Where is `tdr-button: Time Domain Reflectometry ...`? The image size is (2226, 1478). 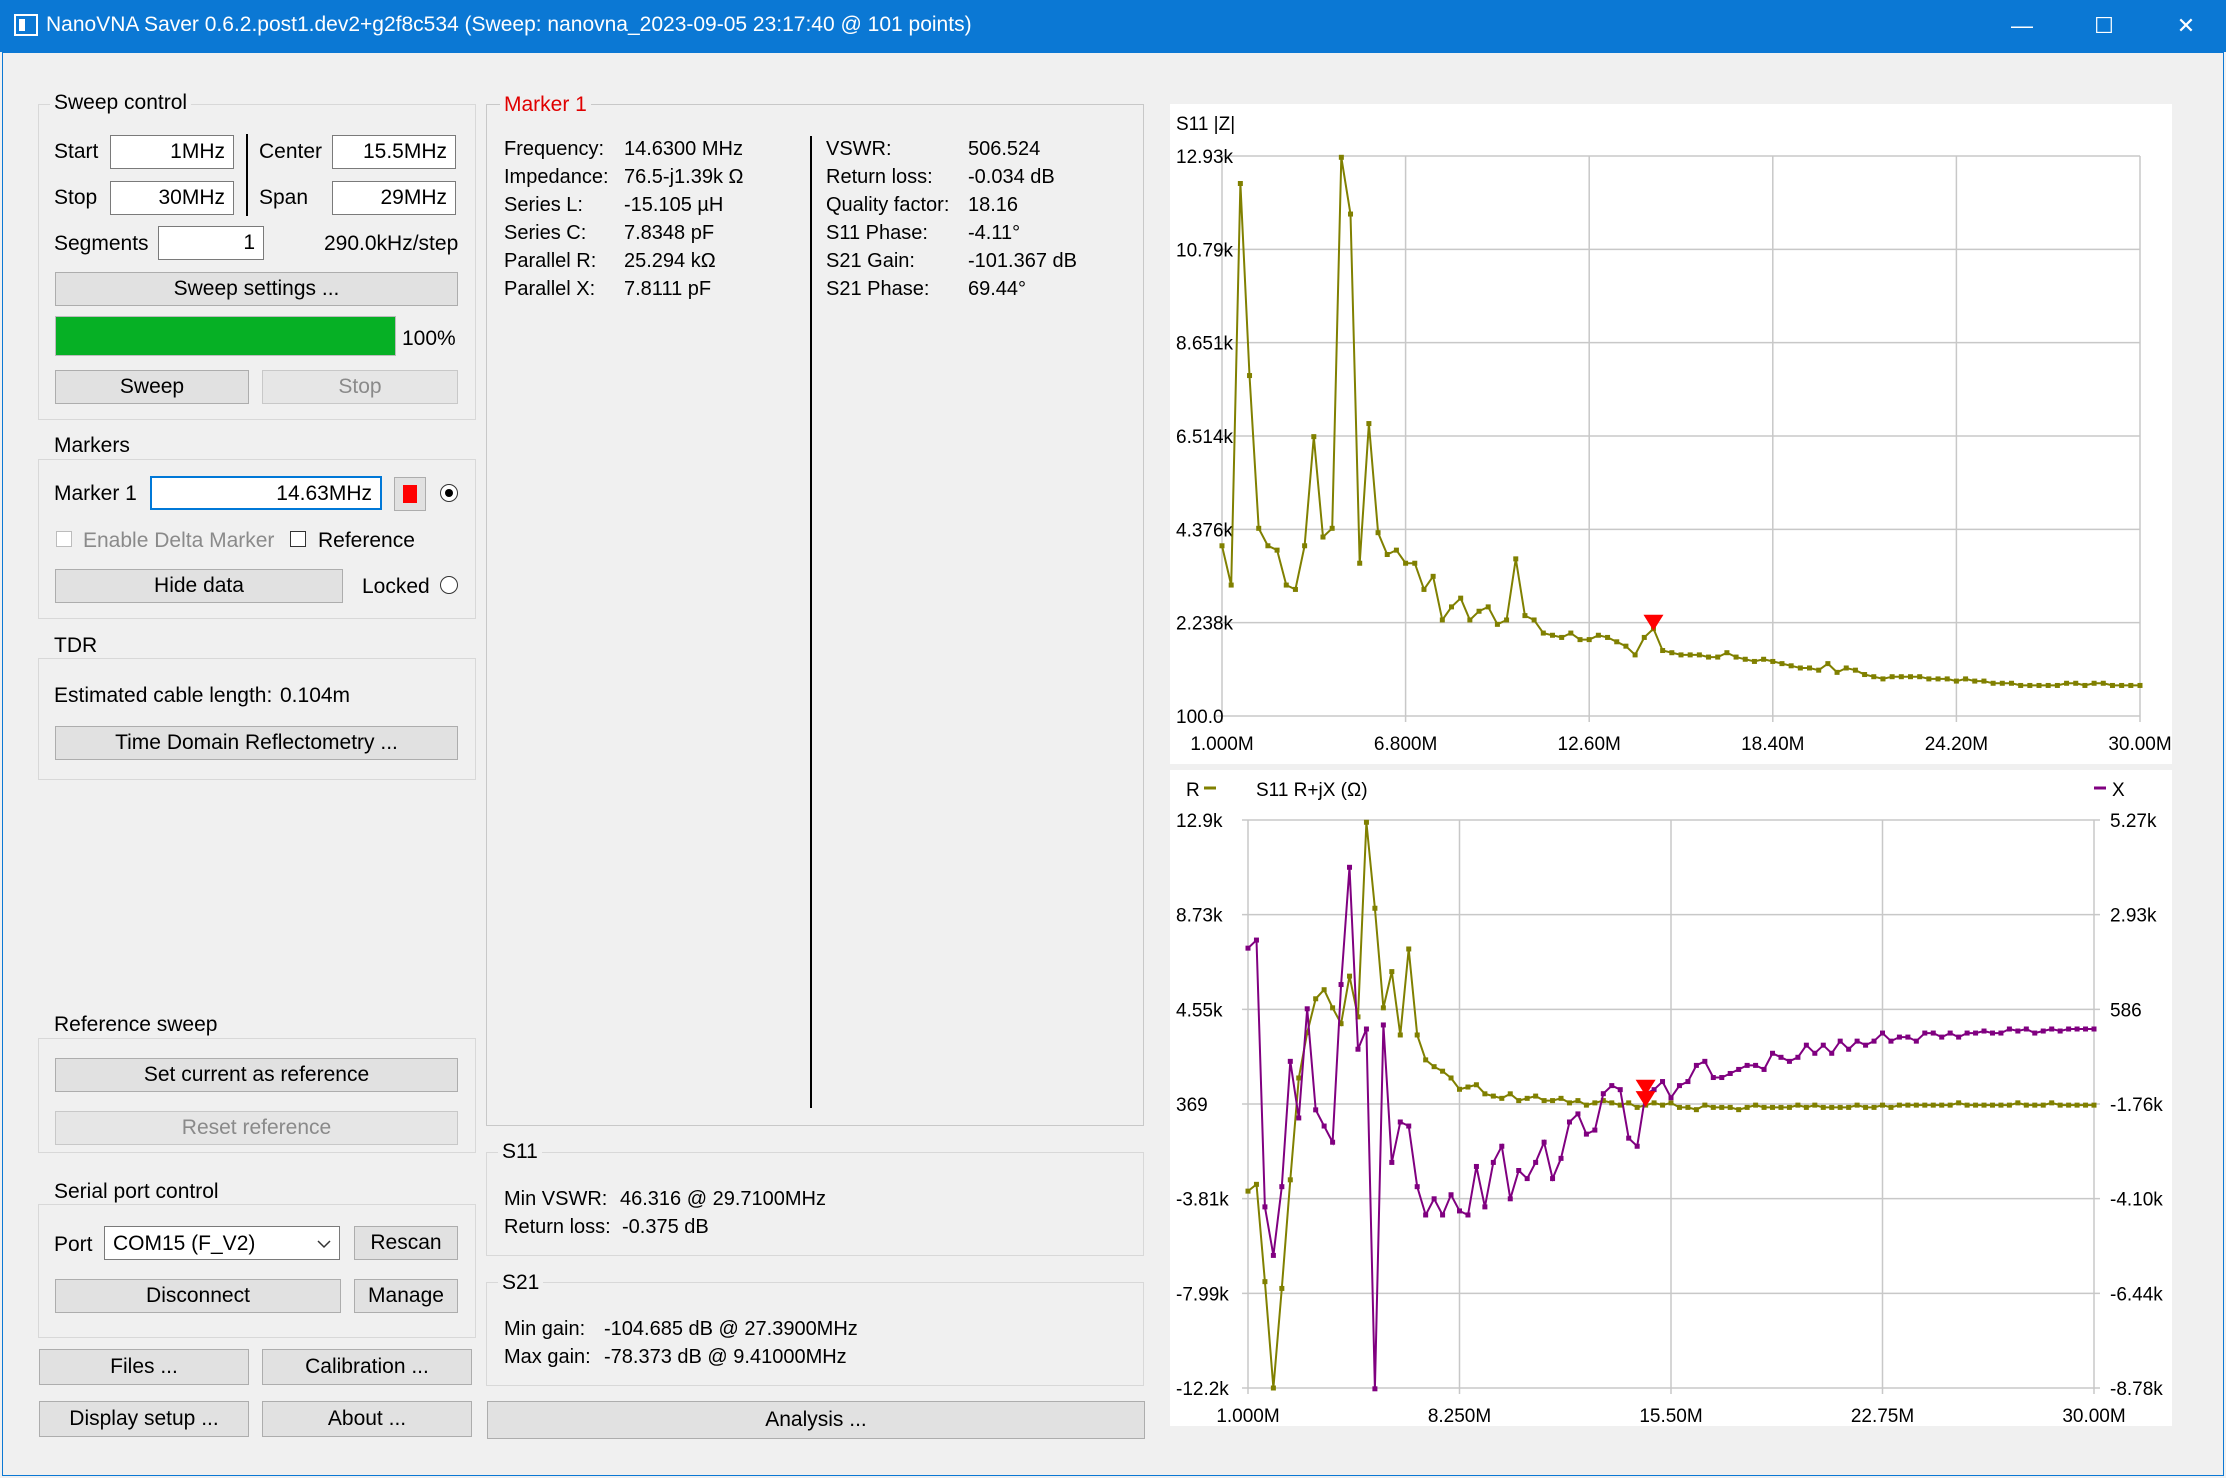 tdr-button: Time Domain Reflectometry ... is located at coordinates (256, 743).